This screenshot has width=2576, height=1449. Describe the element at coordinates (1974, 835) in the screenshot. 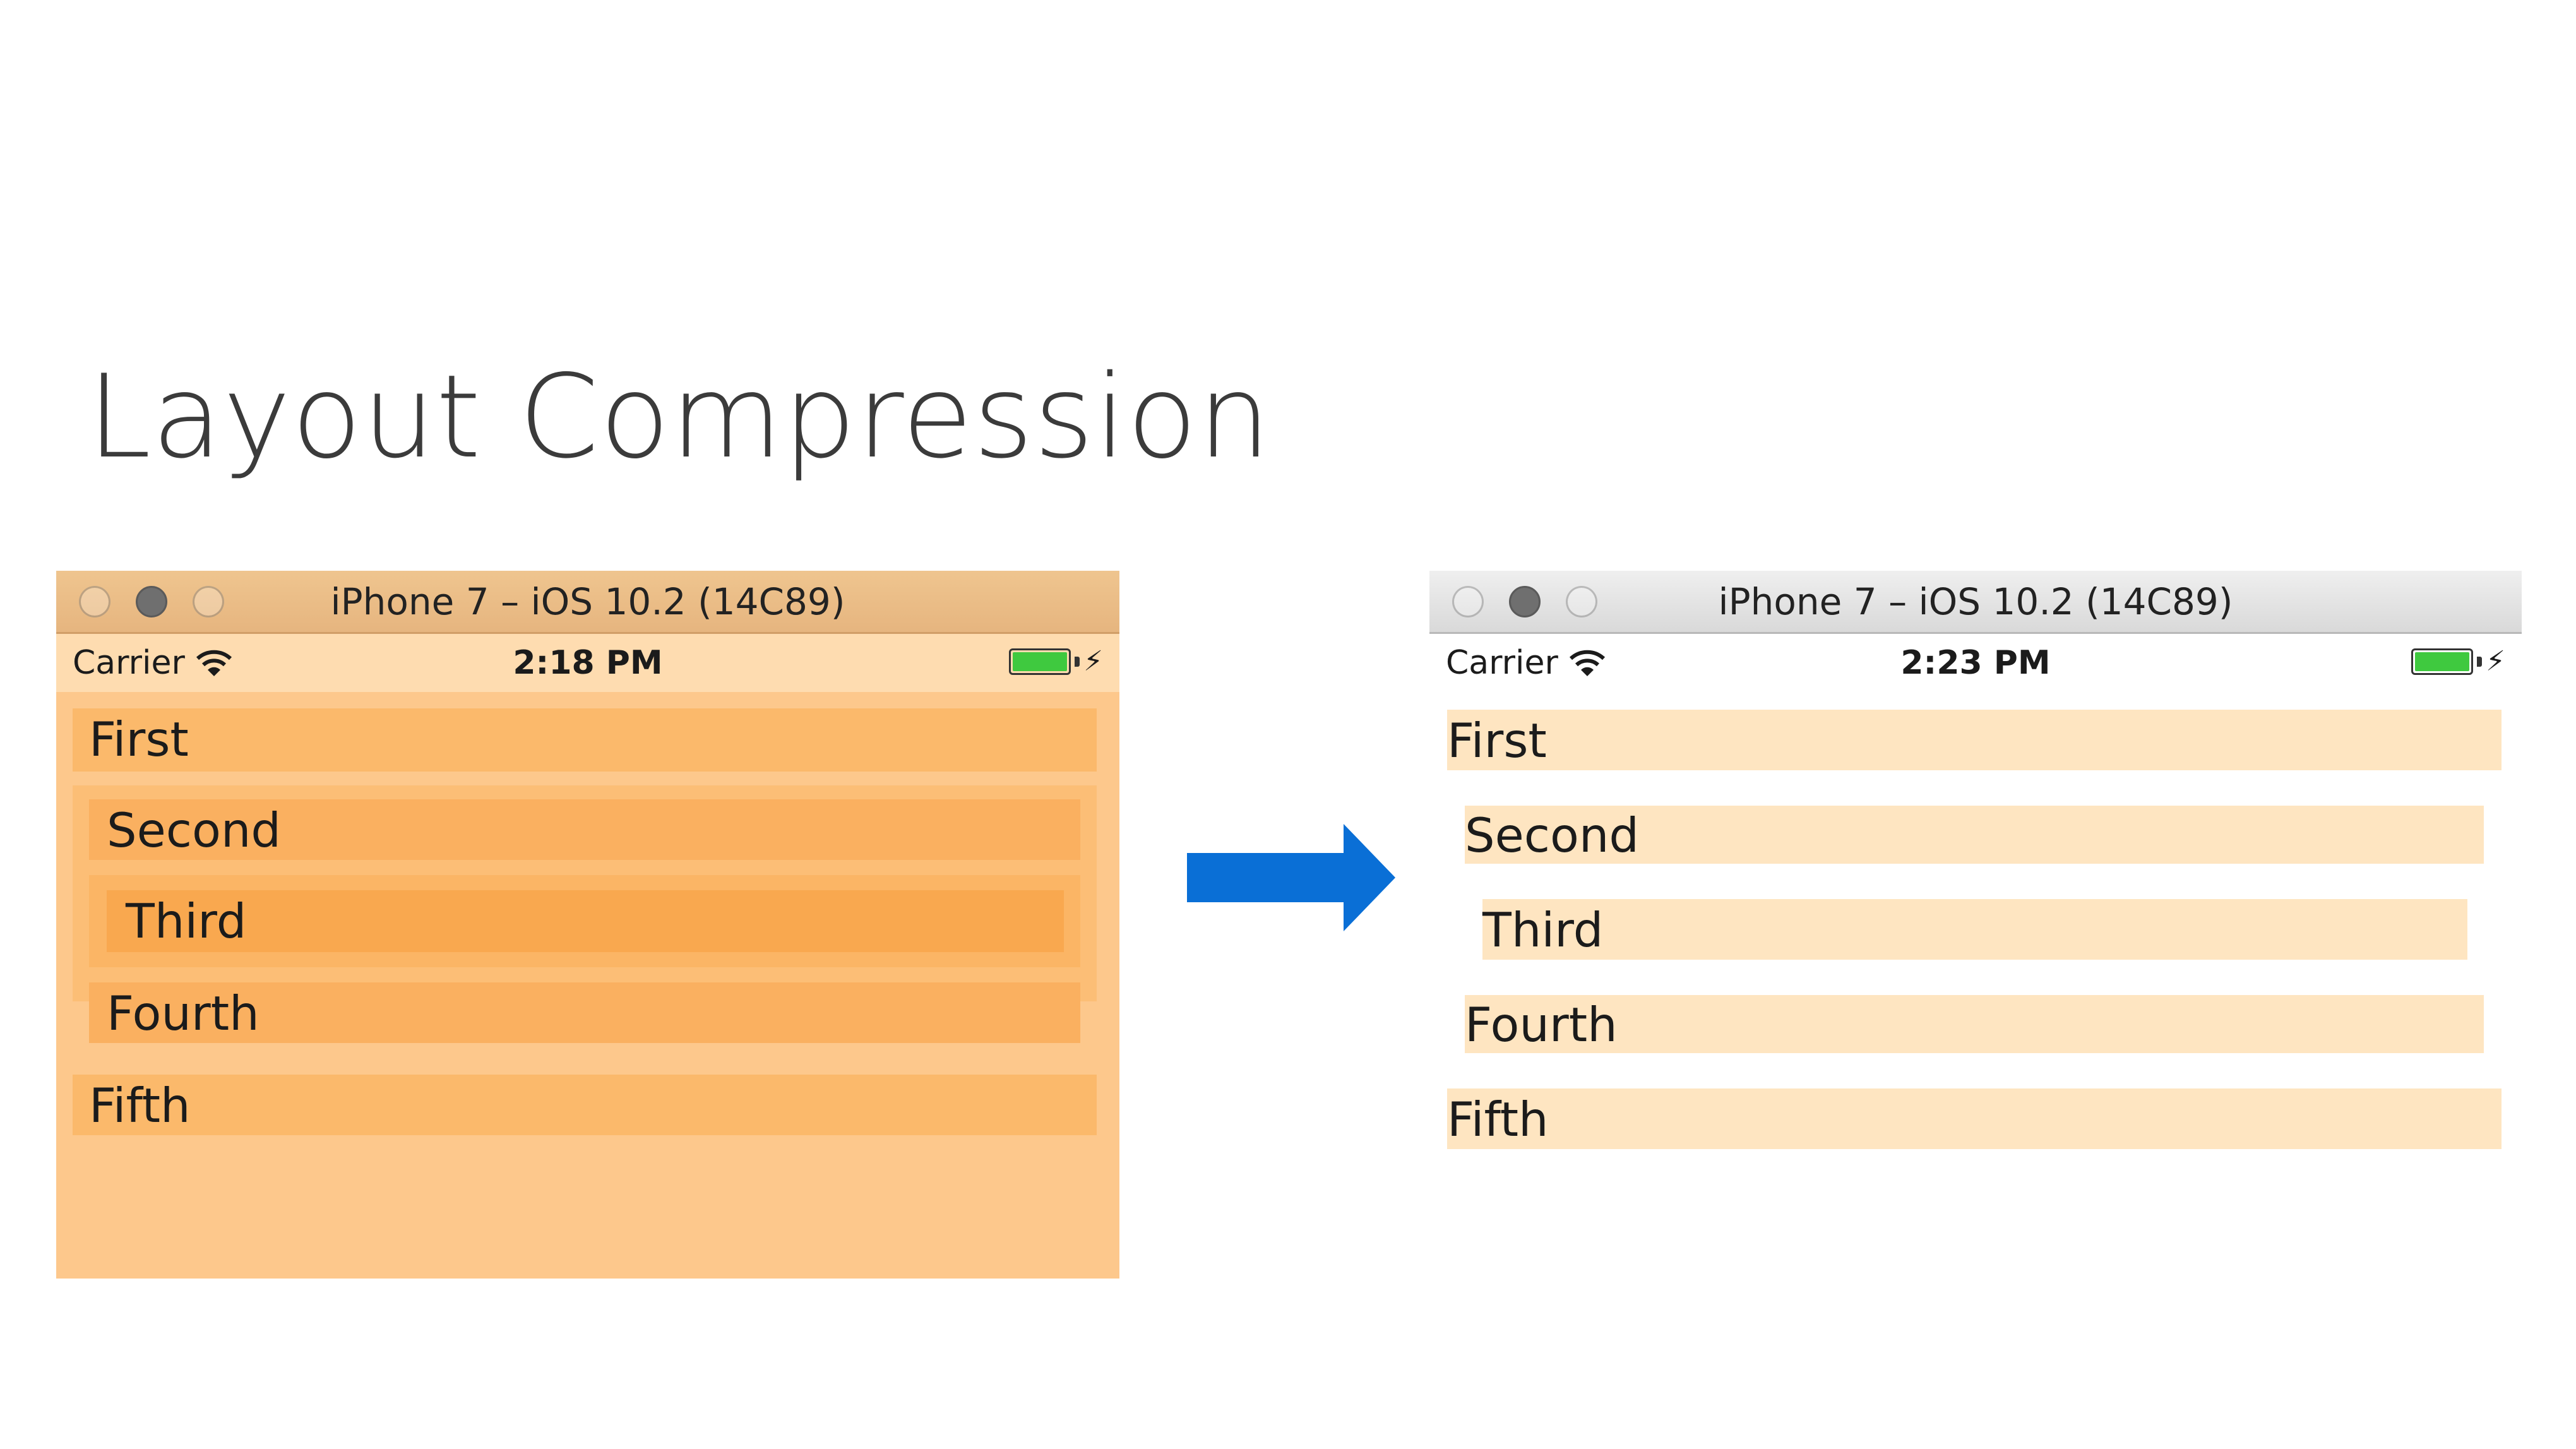

I see `right-row-second: Second` at that location.